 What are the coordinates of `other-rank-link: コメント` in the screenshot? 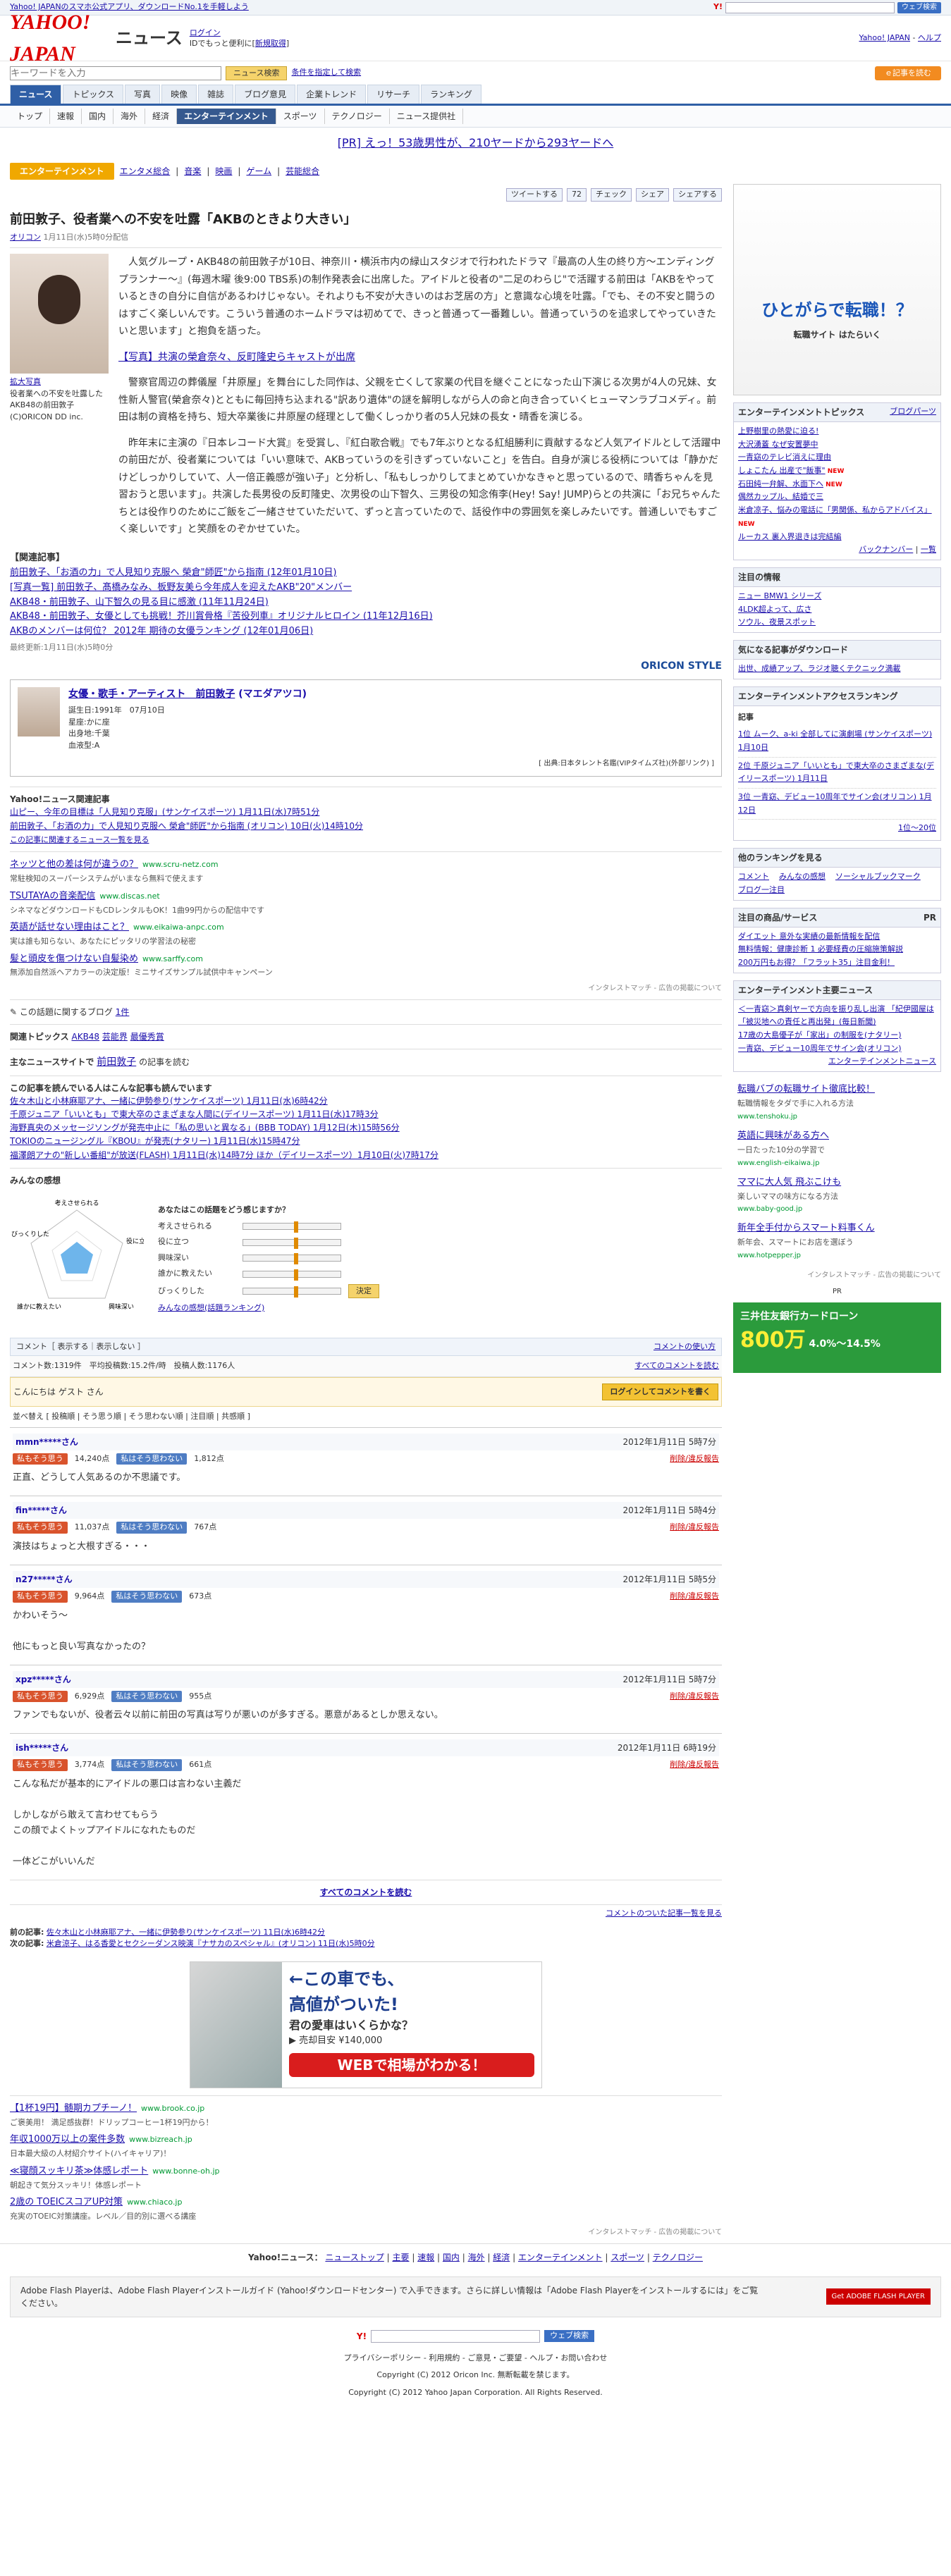 It's located at (753, 876).